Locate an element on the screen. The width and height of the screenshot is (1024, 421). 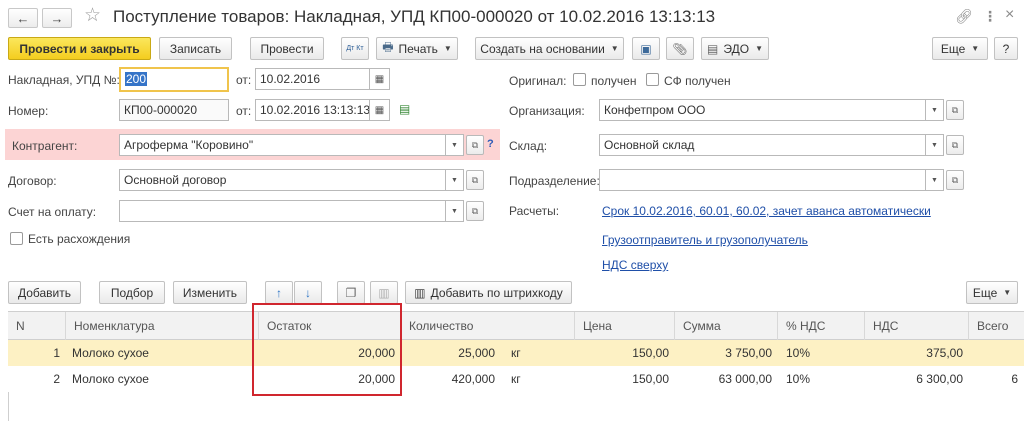
column-header-quantity: Количество is located at coordinates (488, 326).